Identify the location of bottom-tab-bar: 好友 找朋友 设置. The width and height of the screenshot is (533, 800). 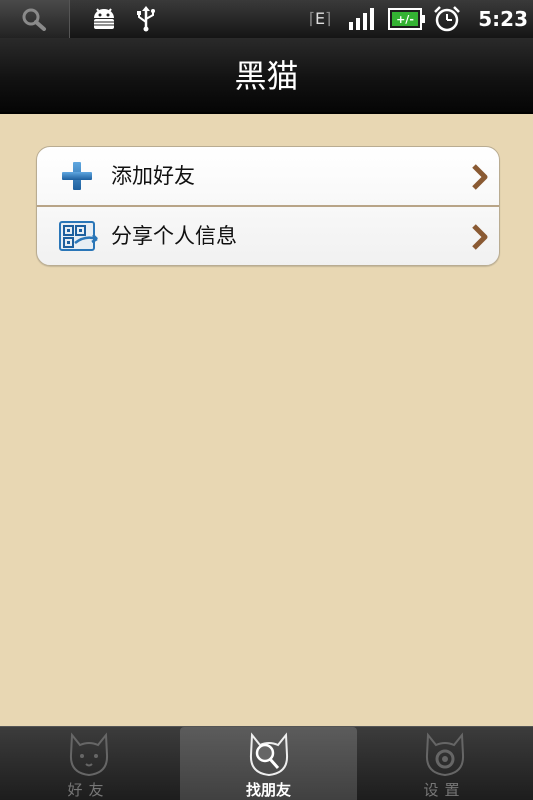
(266, 763).